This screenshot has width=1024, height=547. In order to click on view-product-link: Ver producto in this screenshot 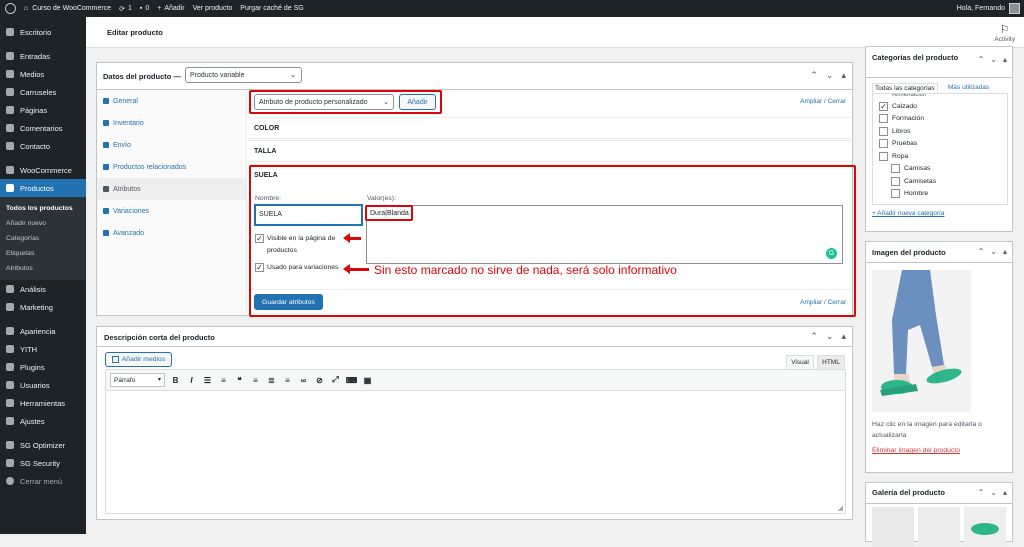, I will do `click(213, 8)`.